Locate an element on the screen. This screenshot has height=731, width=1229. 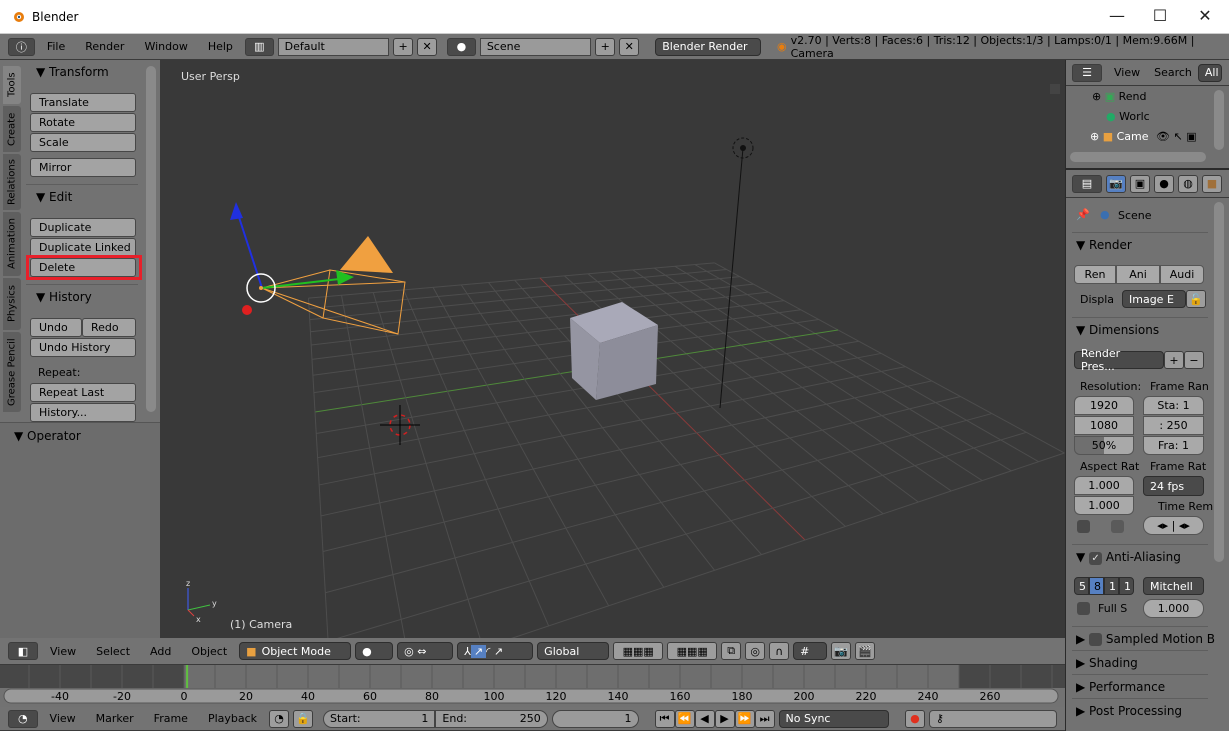
resolution-y-field: 1080 is located at coordinates (1104, 425).